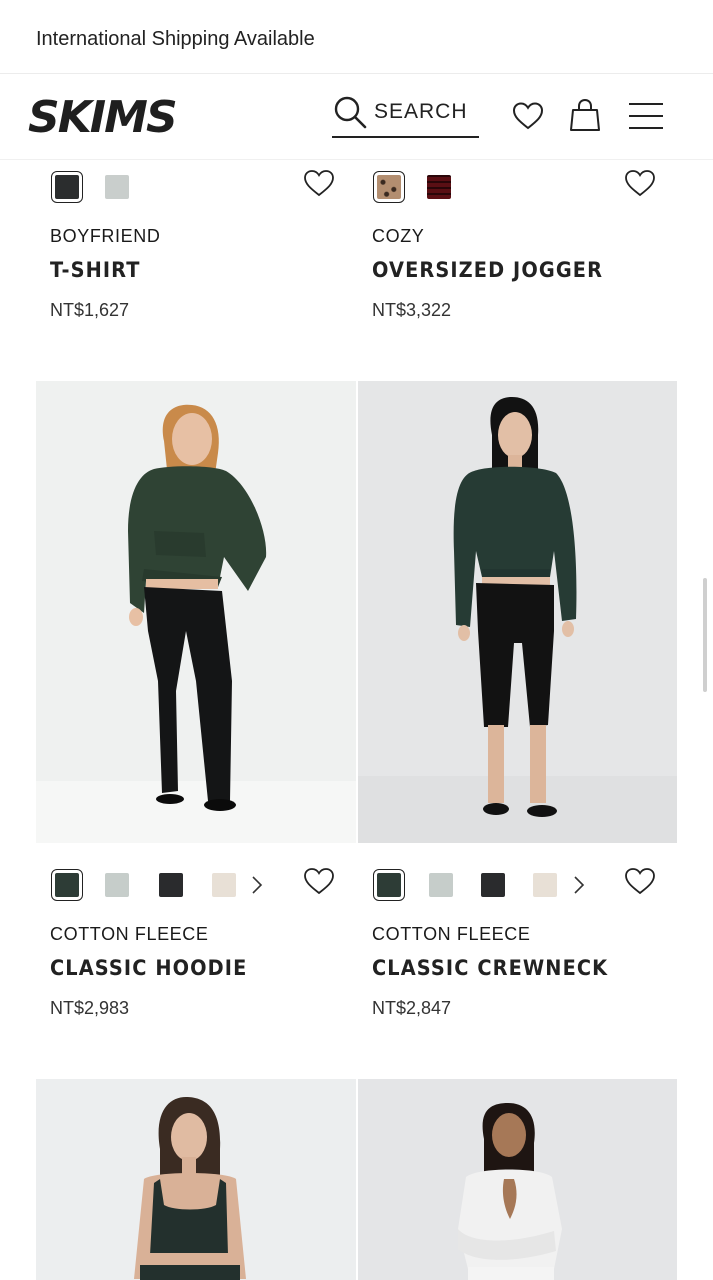 The height and width of the screenshot is (1280, 713). Describe the element at coordinates (705, 635) in the screenshot. I see `scrollbar` at that location.